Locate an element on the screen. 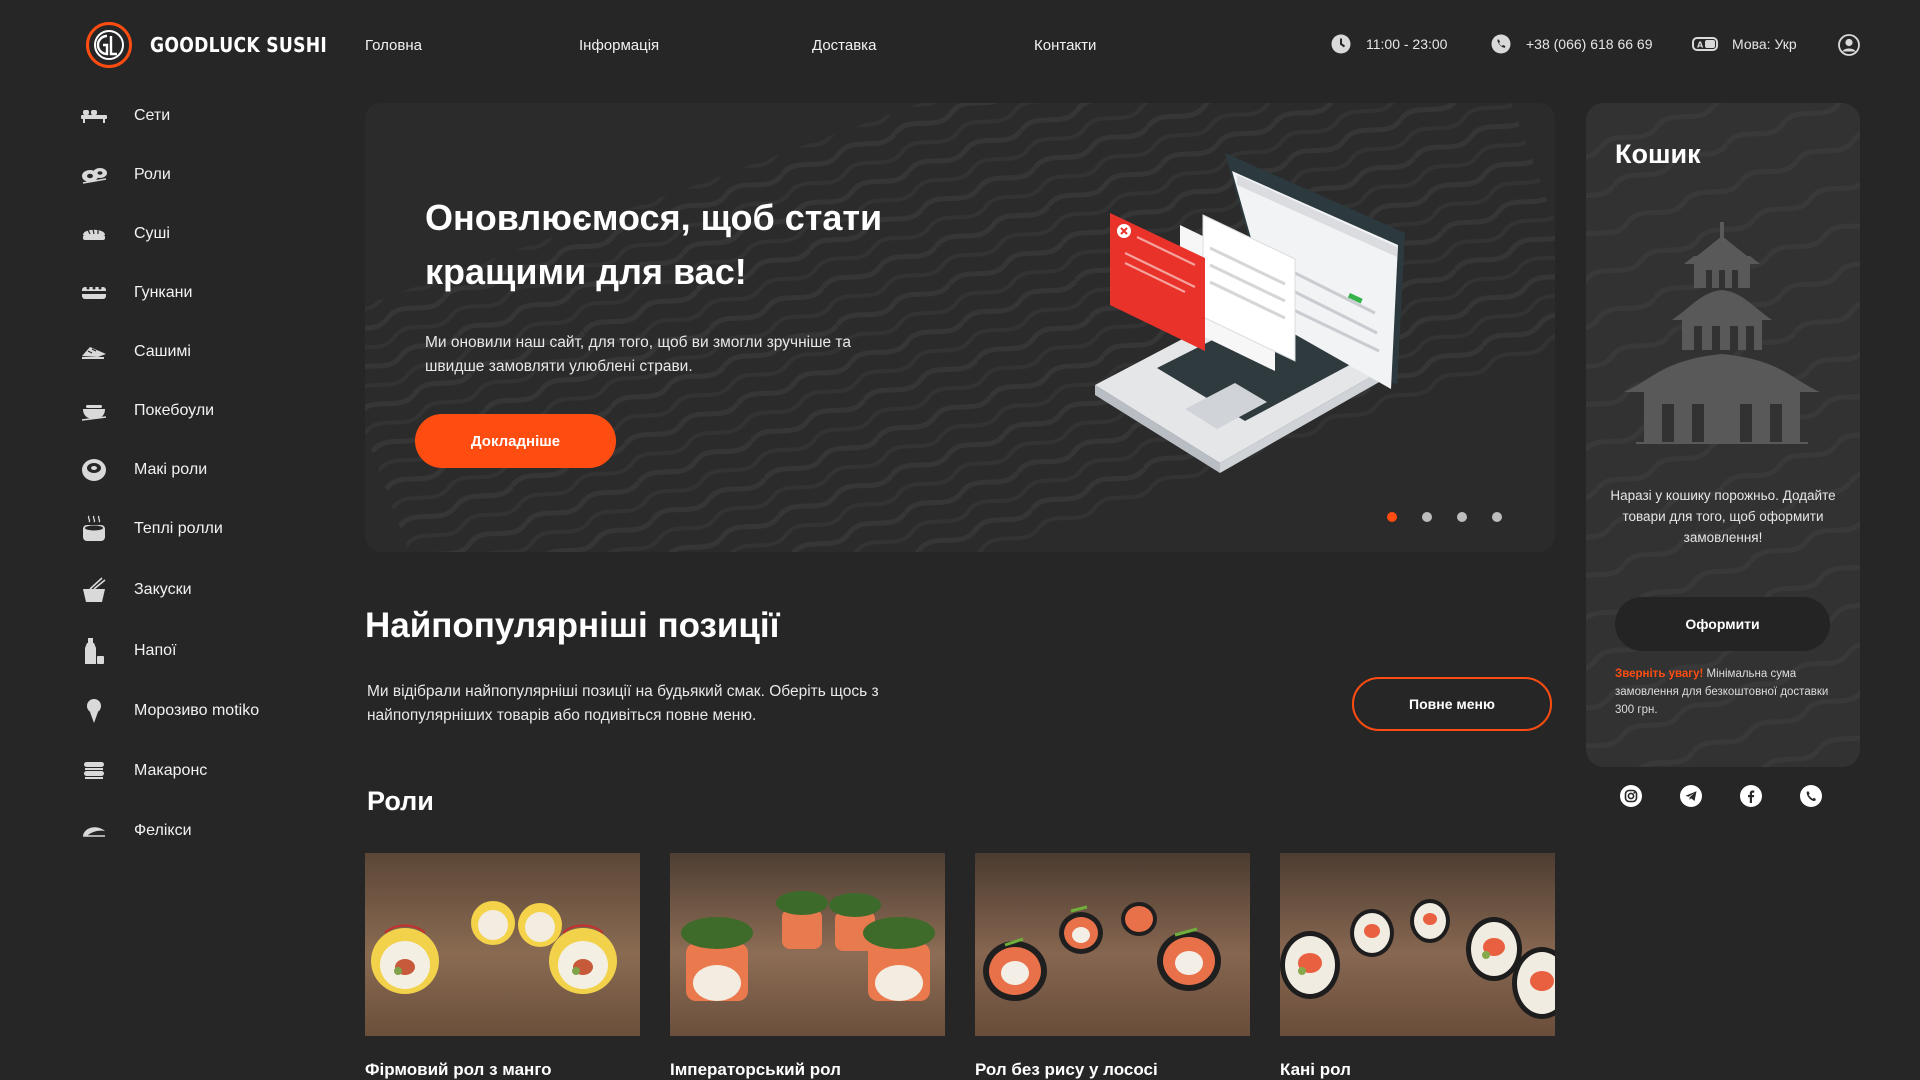 The height and width of the screenshot is (1080, 1920). sushi-icon is located at coordinates (97, 234).